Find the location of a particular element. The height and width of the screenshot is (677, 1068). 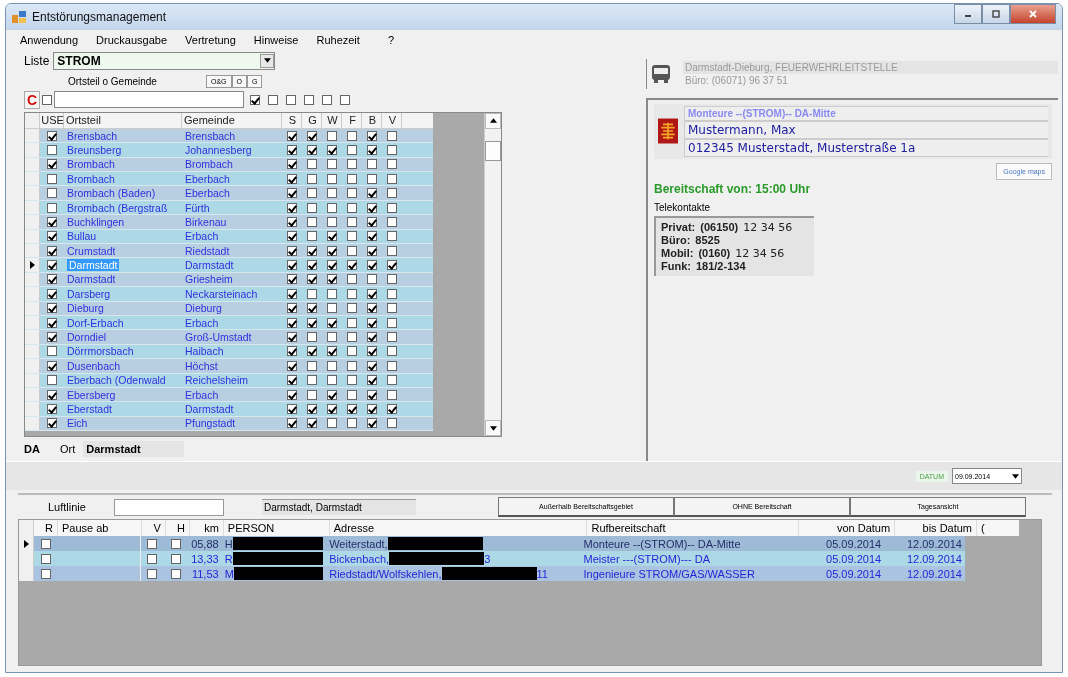

grid-row: Brombach (Baden) Eberbach is located at coordinates (229, 193).